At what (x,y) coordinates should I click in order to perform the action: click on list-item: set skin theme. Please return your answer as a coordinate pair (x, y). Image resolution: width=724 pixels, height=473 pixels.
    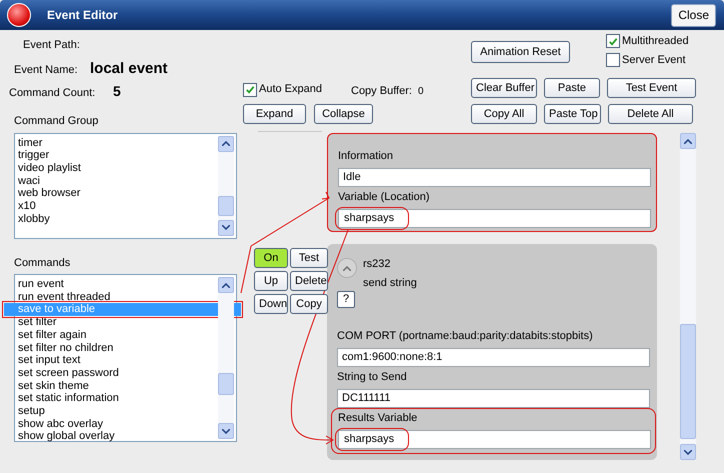
    Looking at the image, I should click on (118, 386).